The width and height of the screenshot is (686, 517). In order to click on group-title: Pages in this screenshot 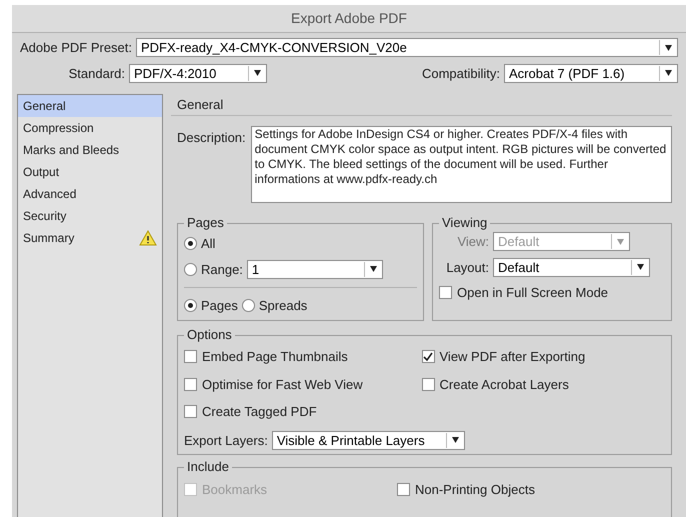, I will do `click(205, 223)`.